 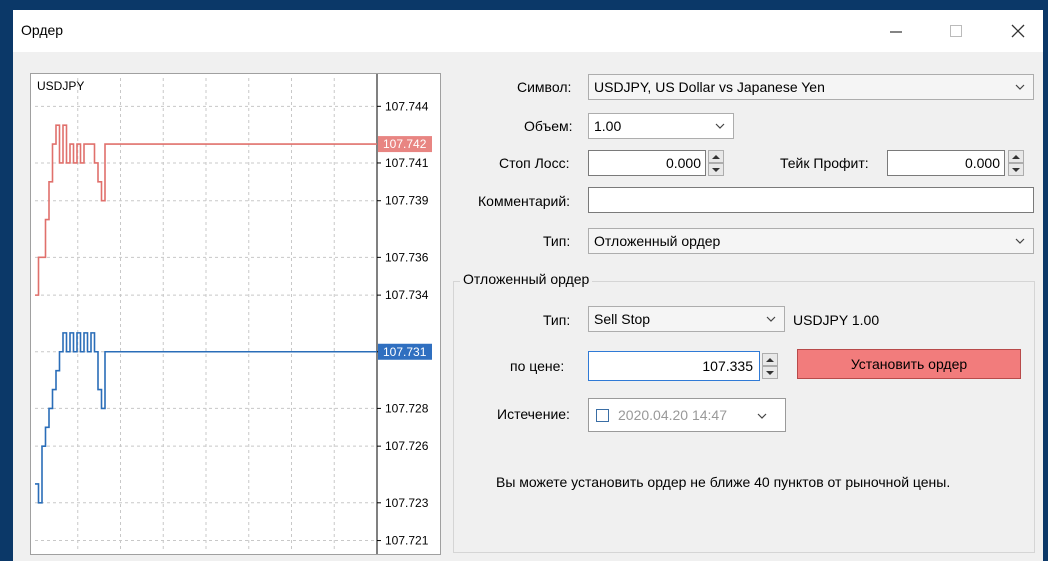 I want to click on pending-type-select: Sell Stop, so click(x=686, y=319).